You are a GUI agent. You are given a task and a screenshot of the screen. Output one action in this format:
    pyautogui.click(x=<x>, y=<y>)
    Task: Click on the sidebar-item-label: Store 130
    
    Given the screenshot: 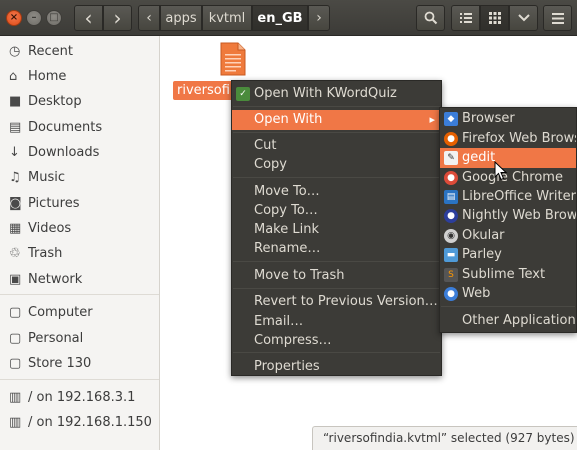 What is the action you would take?
    pyautogui.click(x=60, y=363)
    